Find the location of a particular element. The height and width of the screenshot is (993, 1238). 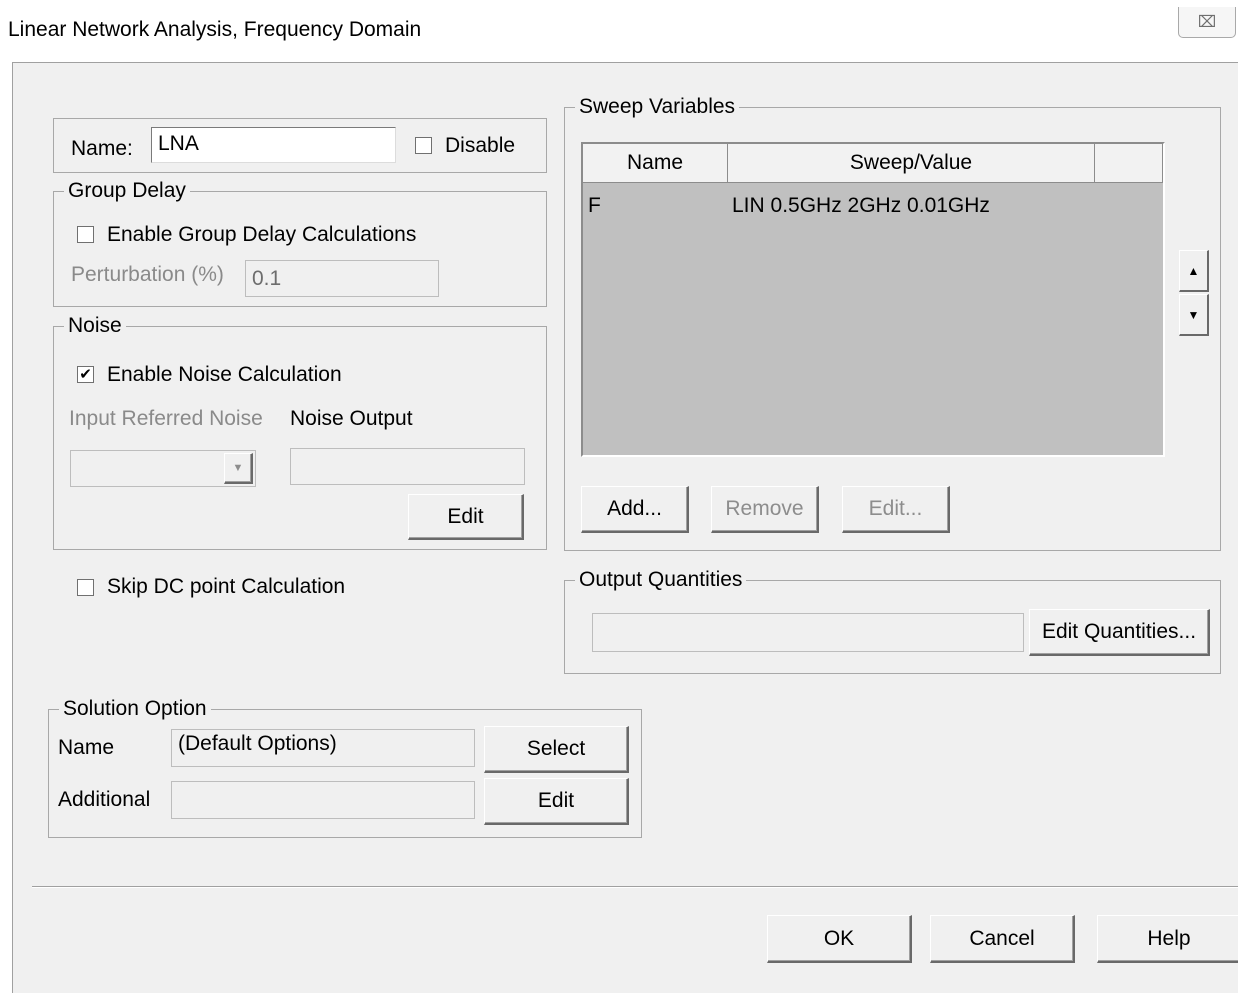

enable-noise-label: Enable Noise Calculation is located at coordinates (224, 374).